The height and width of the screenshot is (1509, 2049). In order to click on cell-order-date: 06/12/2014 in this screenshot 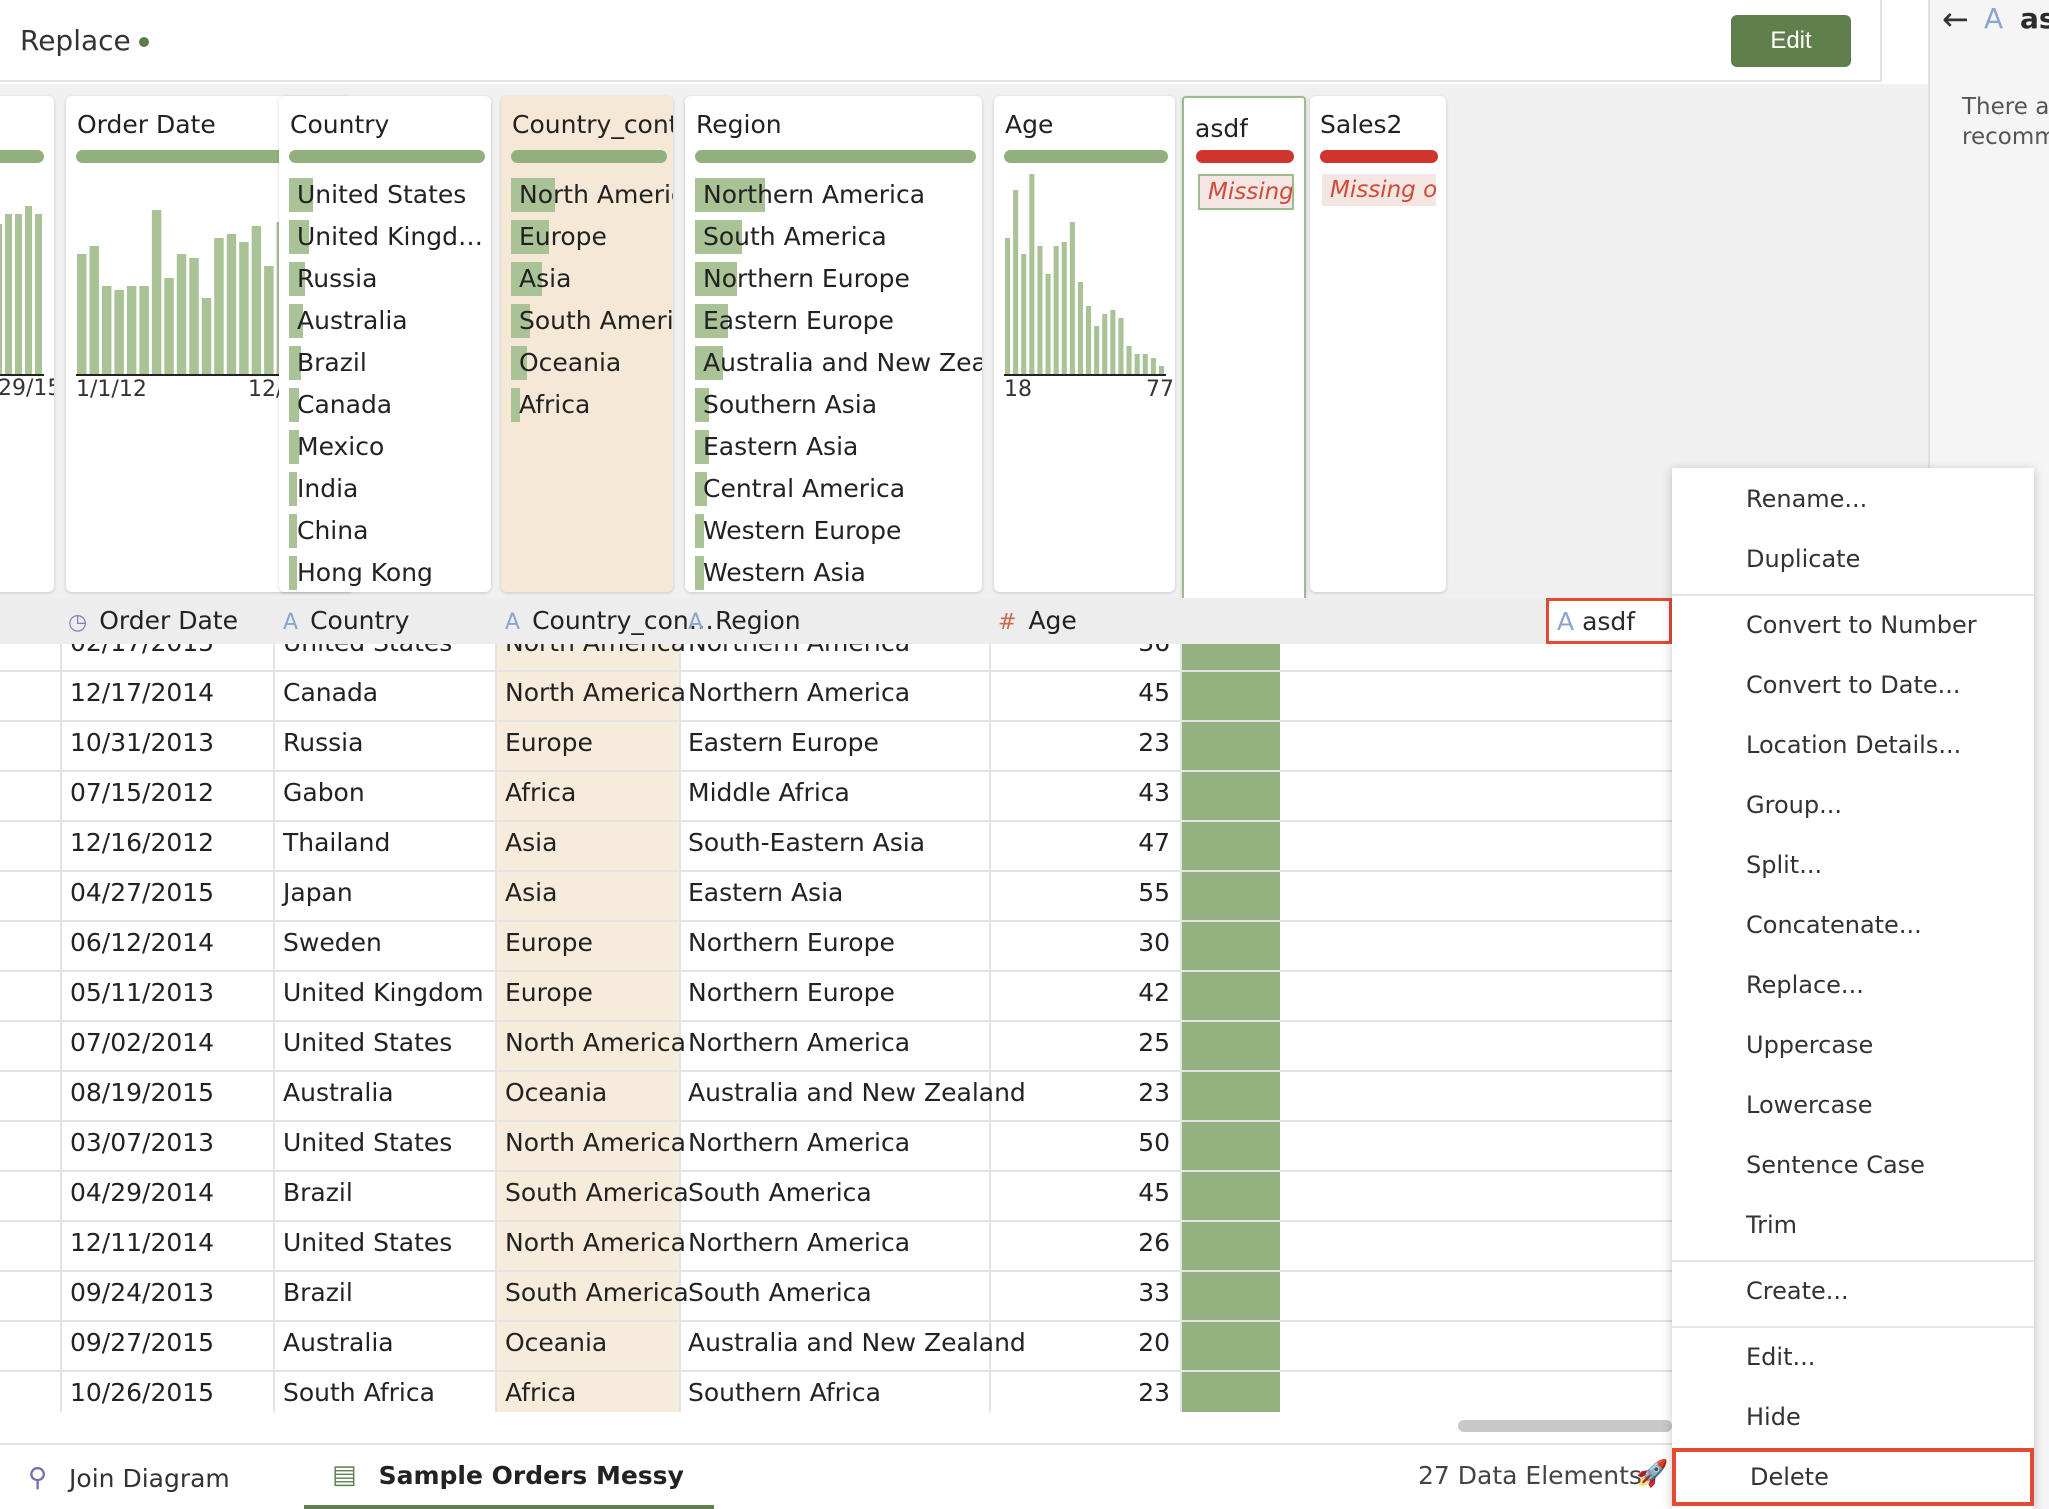, I will do `click(142, 942)`.